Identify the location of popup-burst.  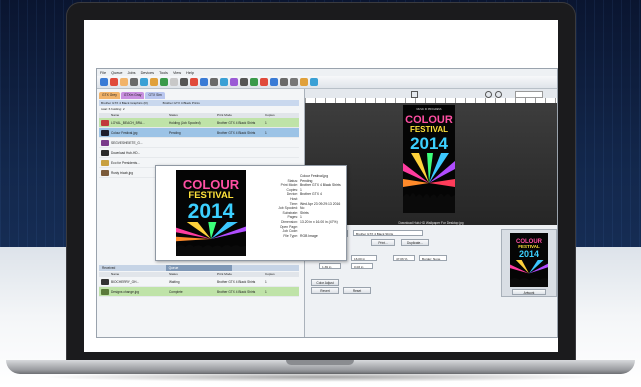
(211, 239).